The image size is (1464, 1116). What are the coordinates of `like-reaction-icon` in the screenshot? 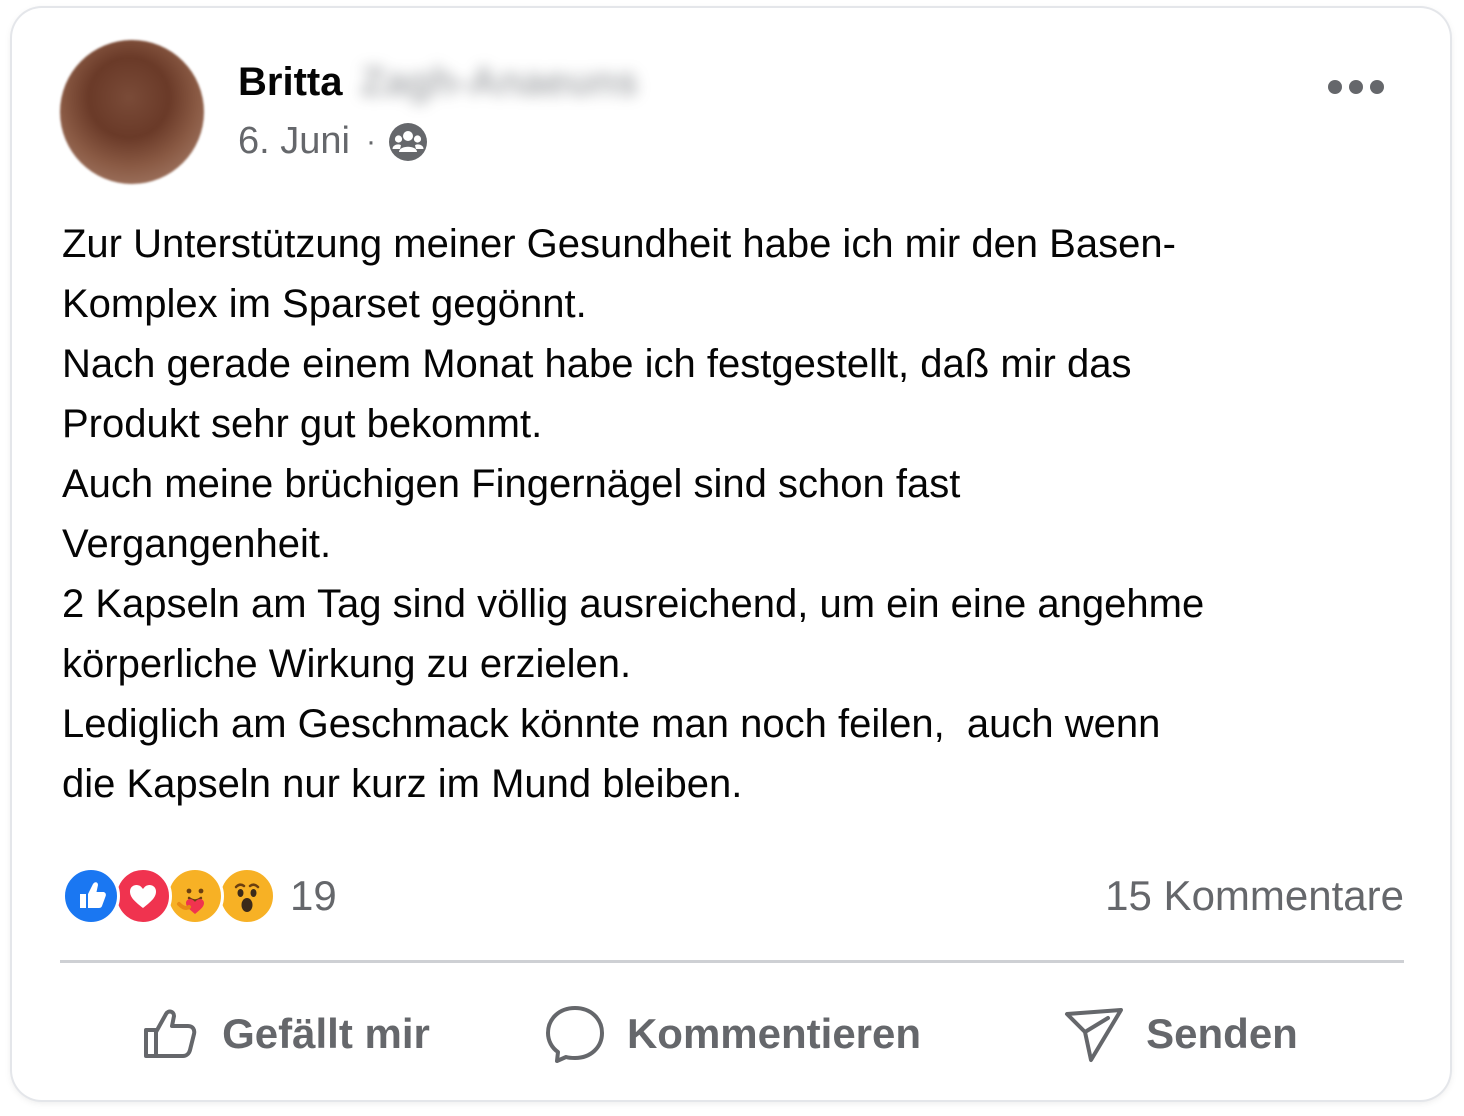 It's located at (91, 896).